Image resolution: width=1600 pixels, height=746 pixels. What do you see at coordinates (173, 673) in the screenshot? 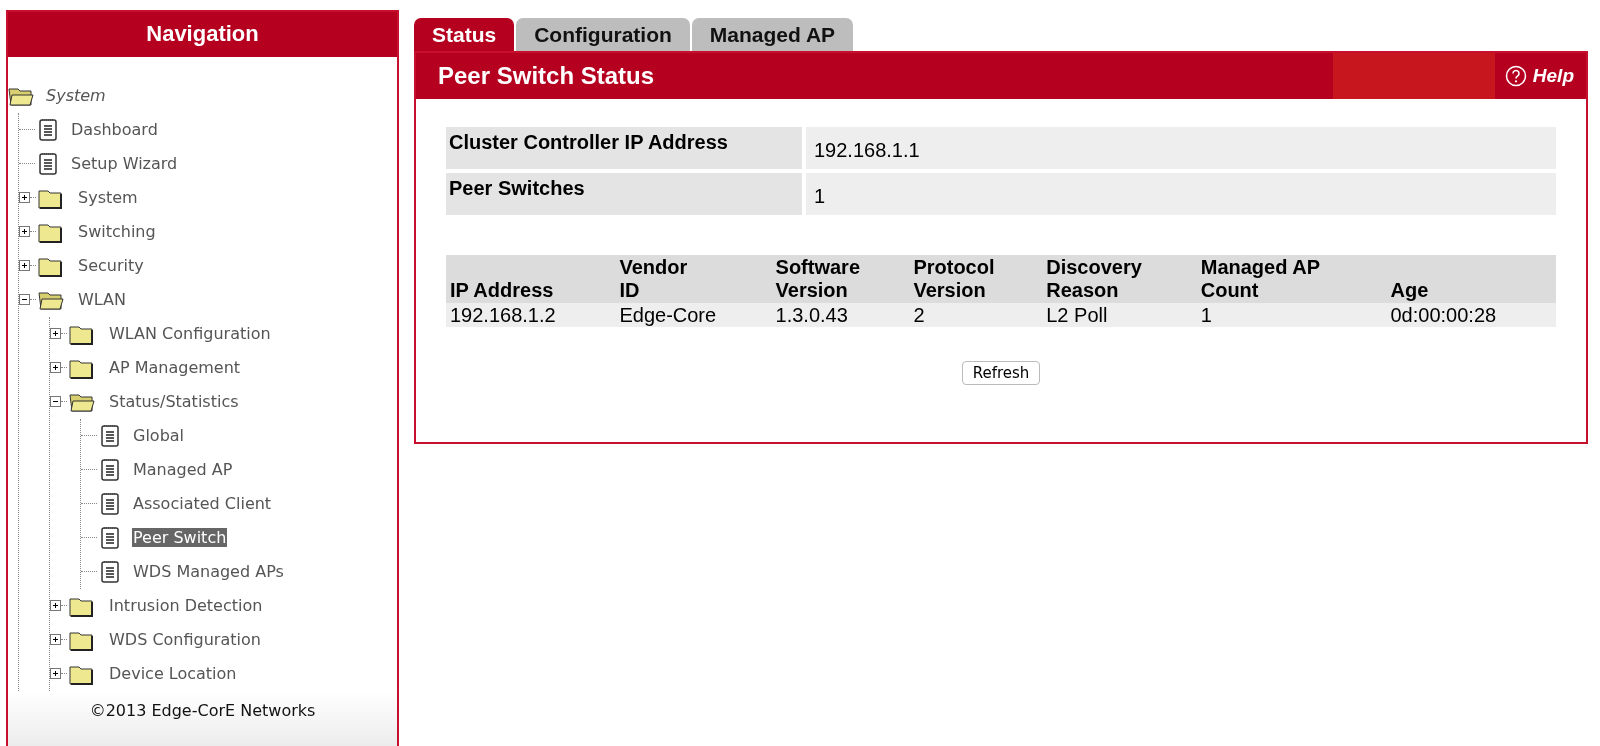
I see `tree-folder-item: Device Location` at bounding box center [173, 673].